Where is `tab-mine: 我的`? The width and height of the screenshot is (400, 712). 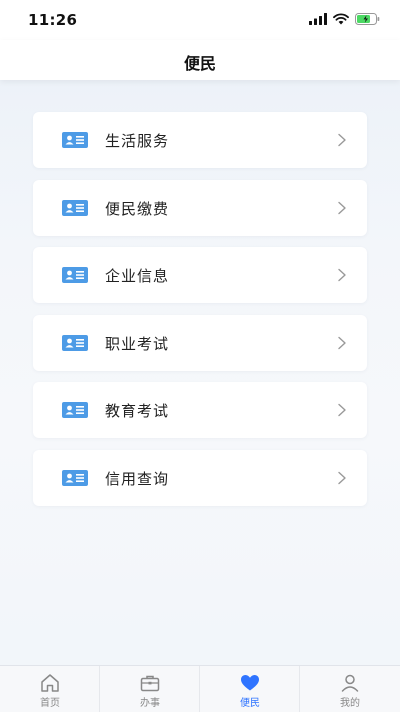 tab-mine: 我的 is located at coordinates (350, 689).